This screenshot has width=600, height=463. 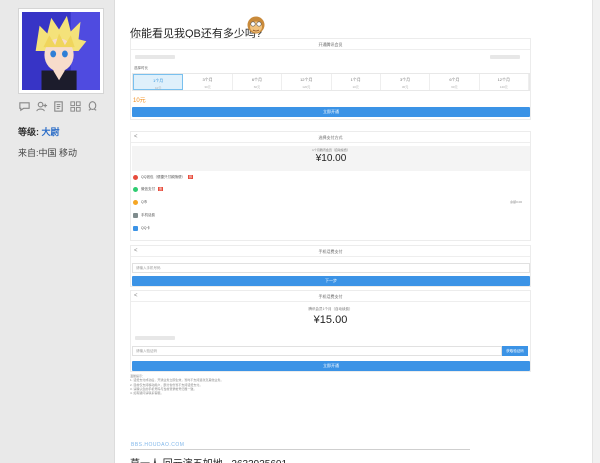 What do you see at coordinates (28, 132) in the screenshot?
I see `level-label: 等级:` at bounding box center [28, 132].